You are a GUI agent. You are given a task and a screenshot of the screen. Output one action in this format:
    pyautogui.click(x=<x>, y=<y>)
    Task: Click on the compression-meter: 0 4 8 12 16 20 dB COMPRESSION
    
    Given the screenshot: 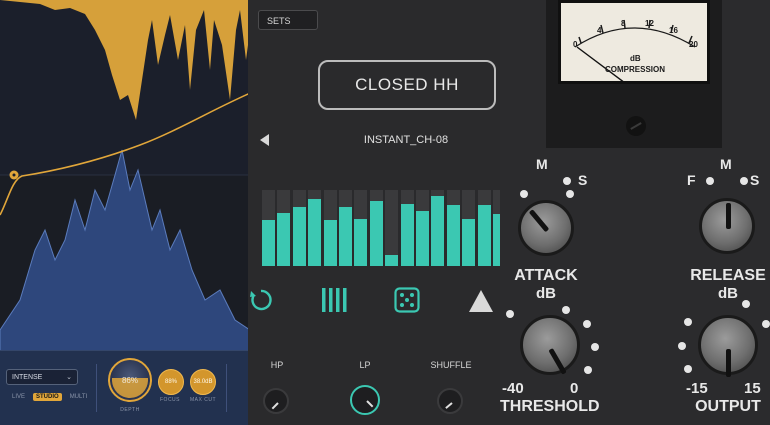 What is the action you would take?
    pyautogui.click(x=634, y=42)
    